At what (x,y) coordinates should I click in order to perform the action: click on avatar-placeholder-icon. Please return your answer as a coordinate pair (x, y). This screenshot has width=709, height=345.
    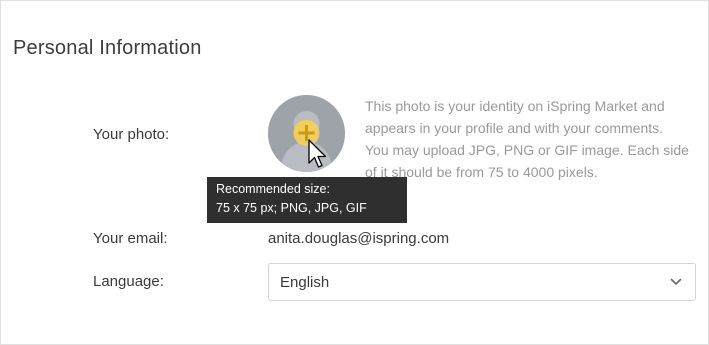
    Looking at the image, I should click on (306, 133).